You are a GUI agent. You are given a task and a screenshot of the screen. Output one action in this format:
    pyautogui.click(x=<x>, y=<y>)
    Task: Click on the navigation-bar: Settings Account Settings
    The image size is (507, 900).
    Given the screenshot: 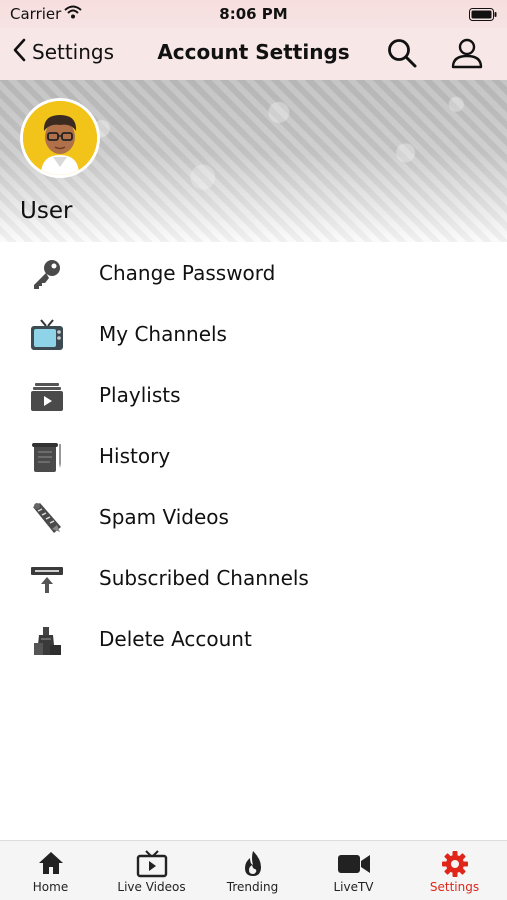 What is the action you would take?
    pyautogui.click(x=253, y=54)
    